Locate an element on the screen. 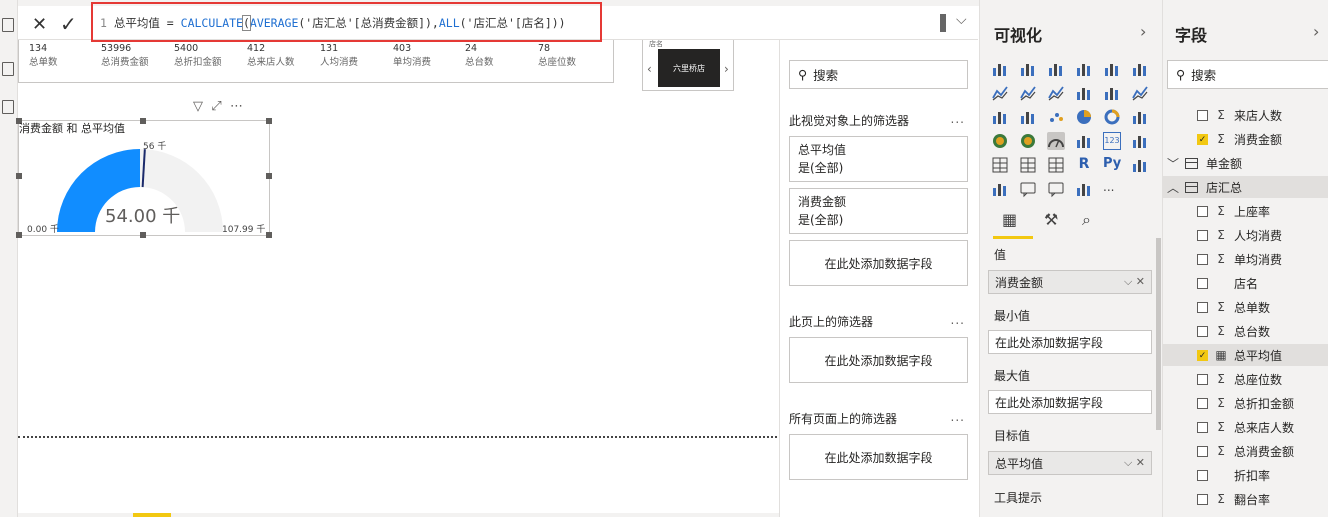  chevron-up-icon: ︿ is located at coordinates (1174, 187).